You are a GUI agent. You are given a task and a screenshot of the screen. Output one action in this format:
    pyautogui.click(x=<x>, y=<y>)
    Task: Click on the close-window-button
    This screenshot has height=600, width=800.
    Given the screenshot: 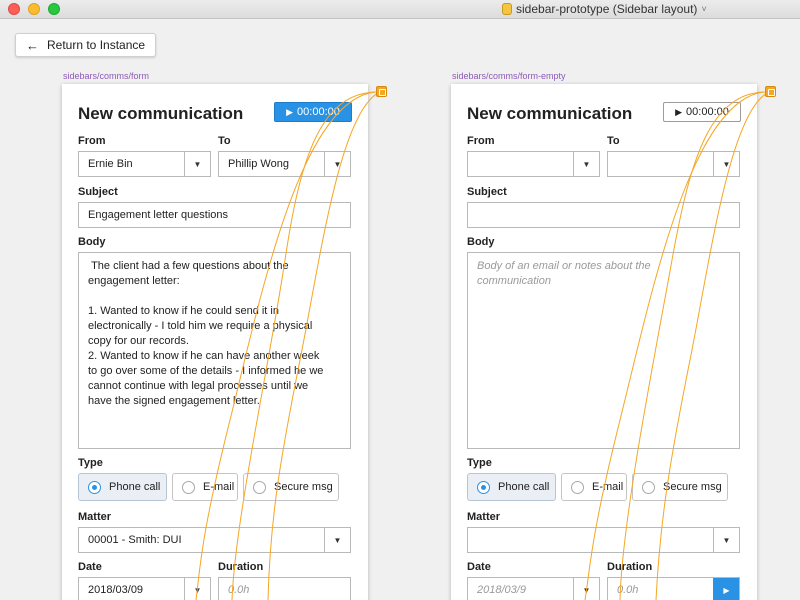 What is the action you would take?
    pyautogui.click(x=14, y=9)
    